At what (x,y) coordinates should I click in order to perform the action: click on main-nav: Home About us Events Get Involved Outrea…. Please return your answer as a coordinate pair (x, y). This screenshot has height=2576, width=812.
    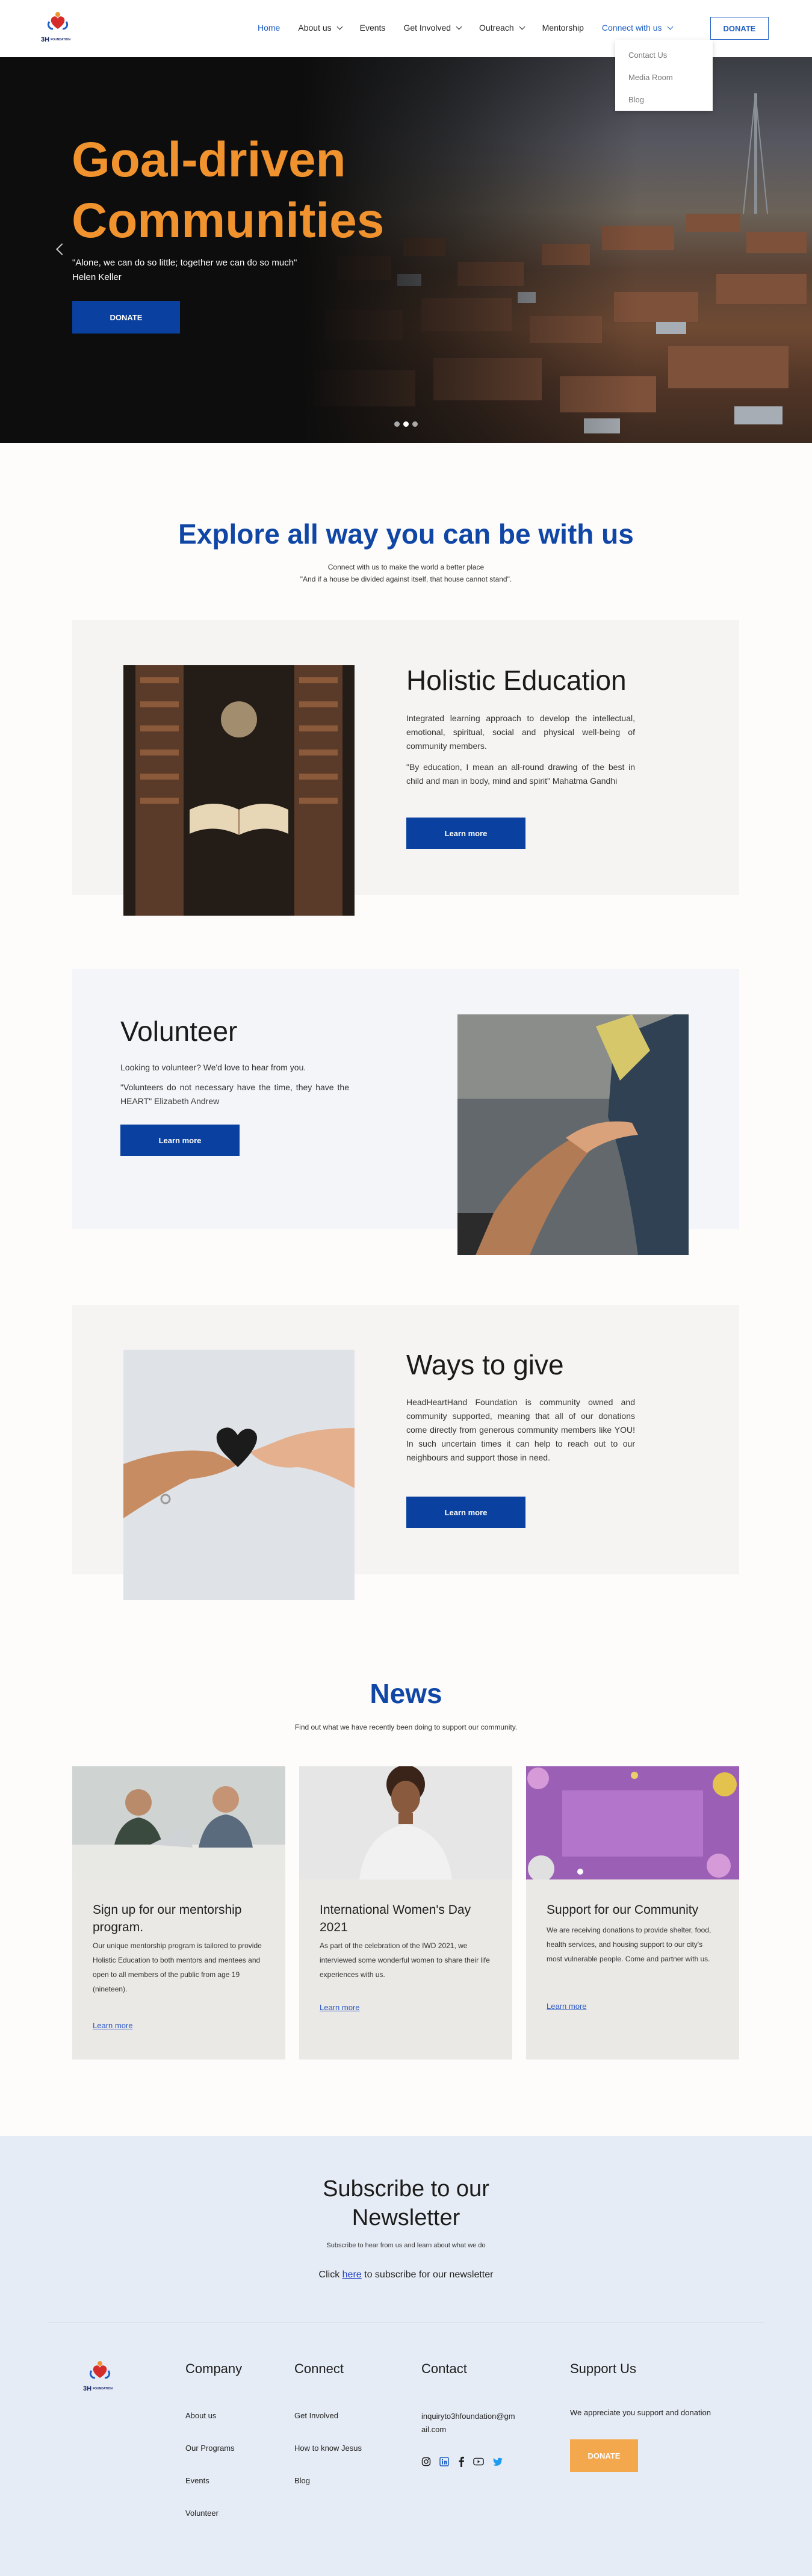
    Looking at the image, I should click on (474, 28).